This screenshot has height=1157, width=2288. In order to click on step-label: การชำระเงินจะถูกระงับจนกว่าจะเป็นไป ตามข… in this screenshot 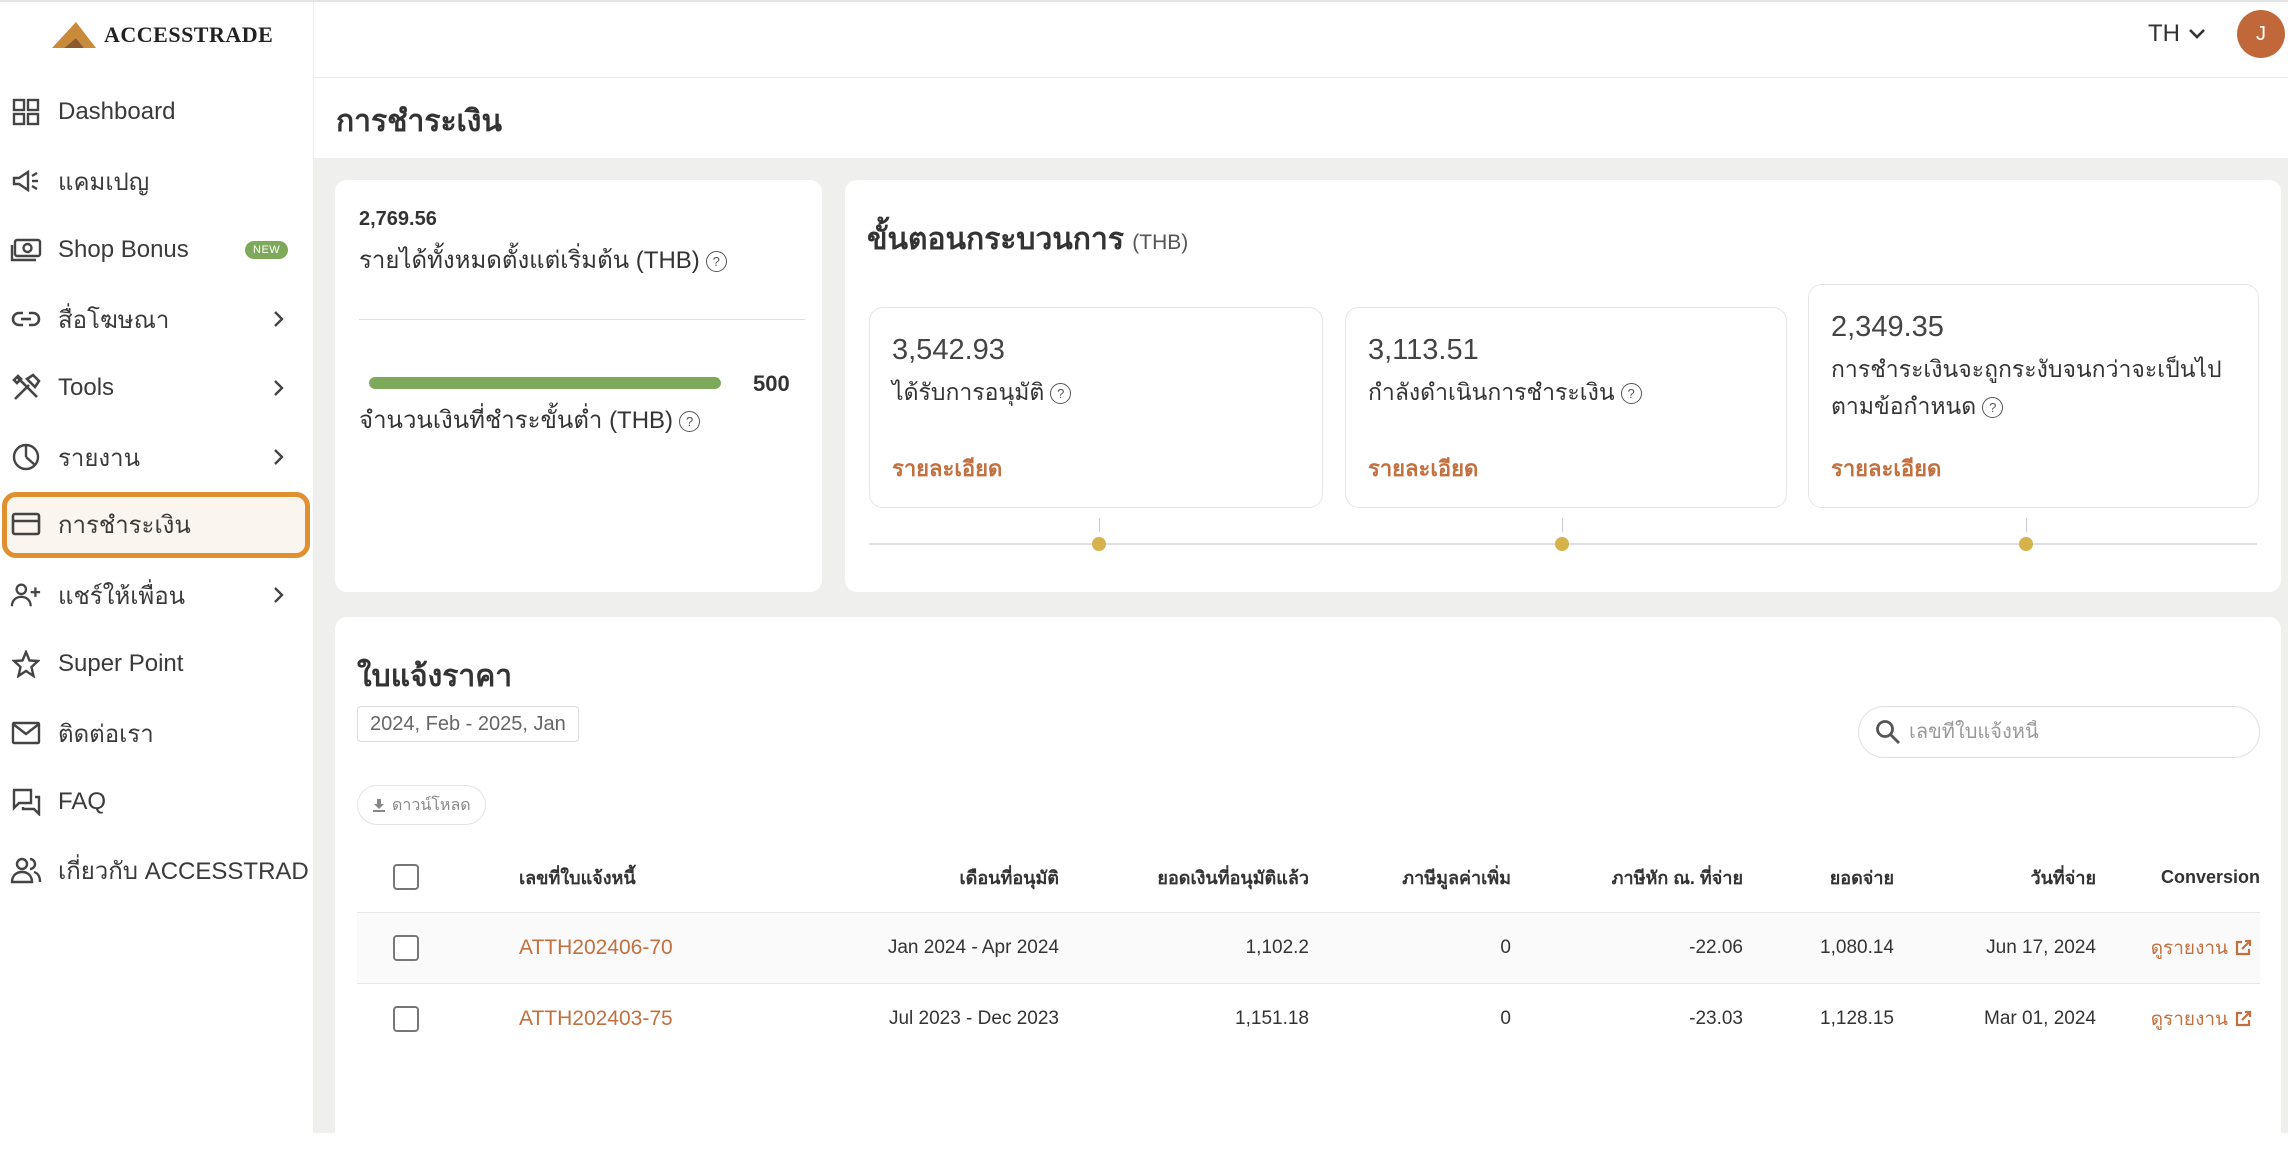, I will do `click(2026, 388)`.